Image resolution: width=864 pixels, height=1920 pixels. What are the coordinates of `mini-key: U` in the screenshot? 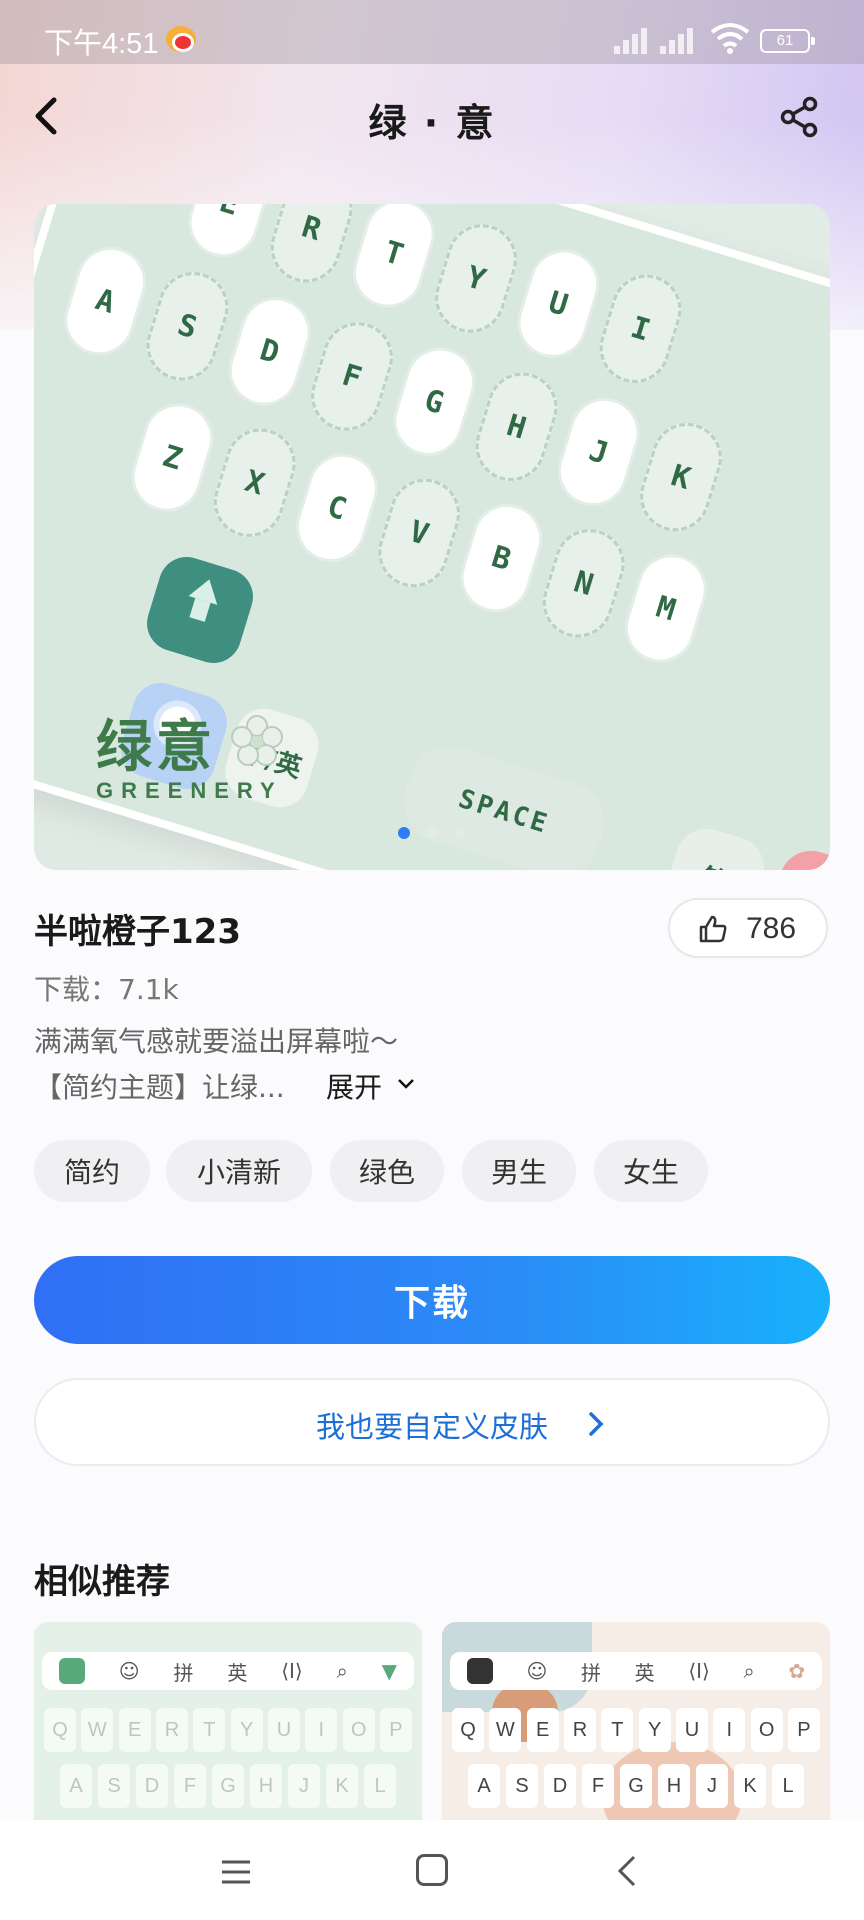 It's located at (283, 1730).